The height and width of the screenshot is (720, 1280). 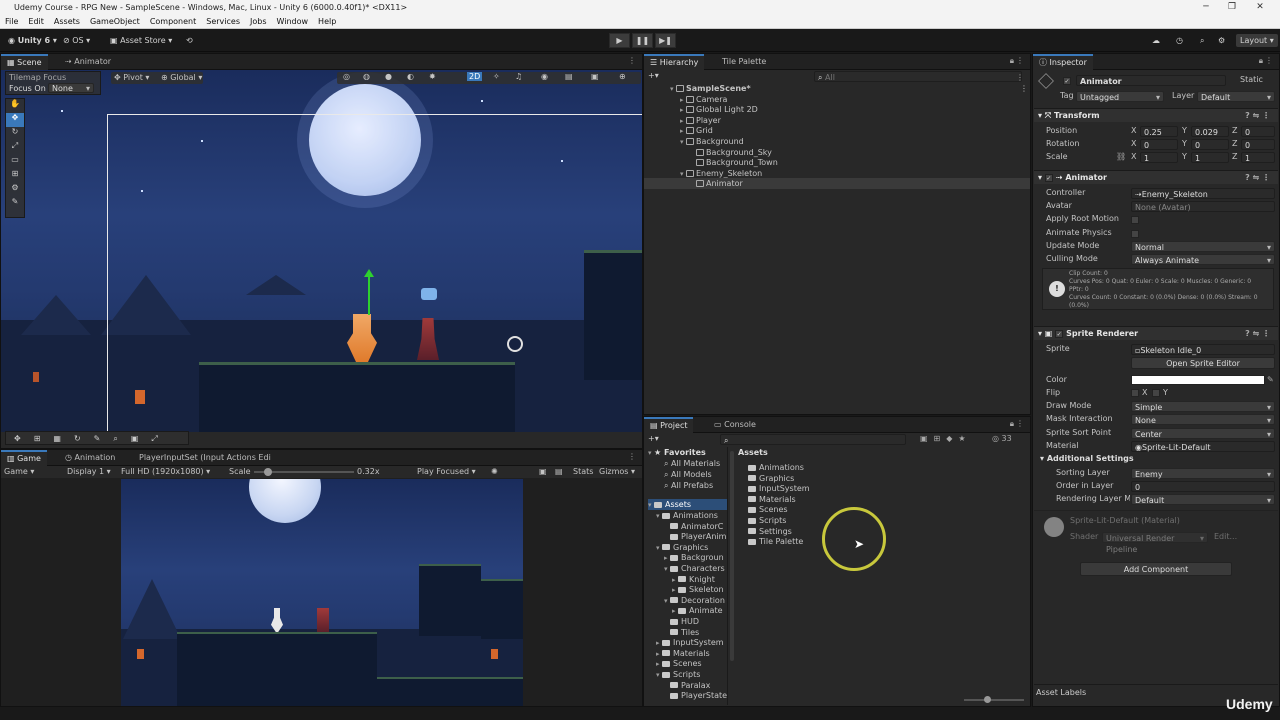 I want to click on tree-root-assets: ▾ Assets, so click(x=687, y=504).